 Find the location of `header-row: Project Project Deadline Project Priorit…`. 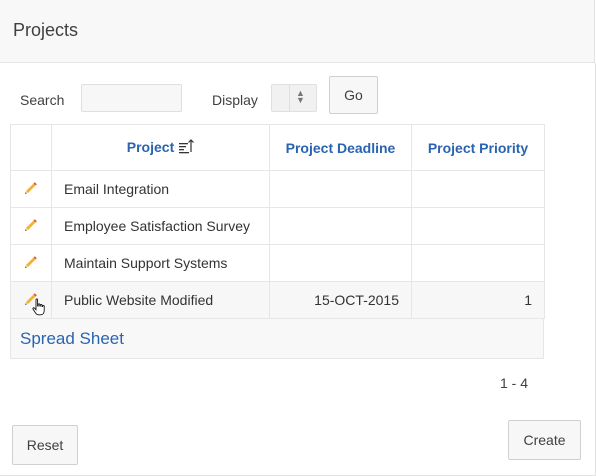

header-row: Project Project Deadline Project Priorit… is located at coordinates (277, 147).